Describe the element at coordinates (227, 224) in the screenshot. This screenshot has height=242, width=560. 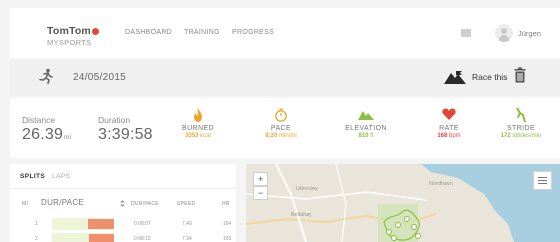
I see `row-hr: 164` at that location.